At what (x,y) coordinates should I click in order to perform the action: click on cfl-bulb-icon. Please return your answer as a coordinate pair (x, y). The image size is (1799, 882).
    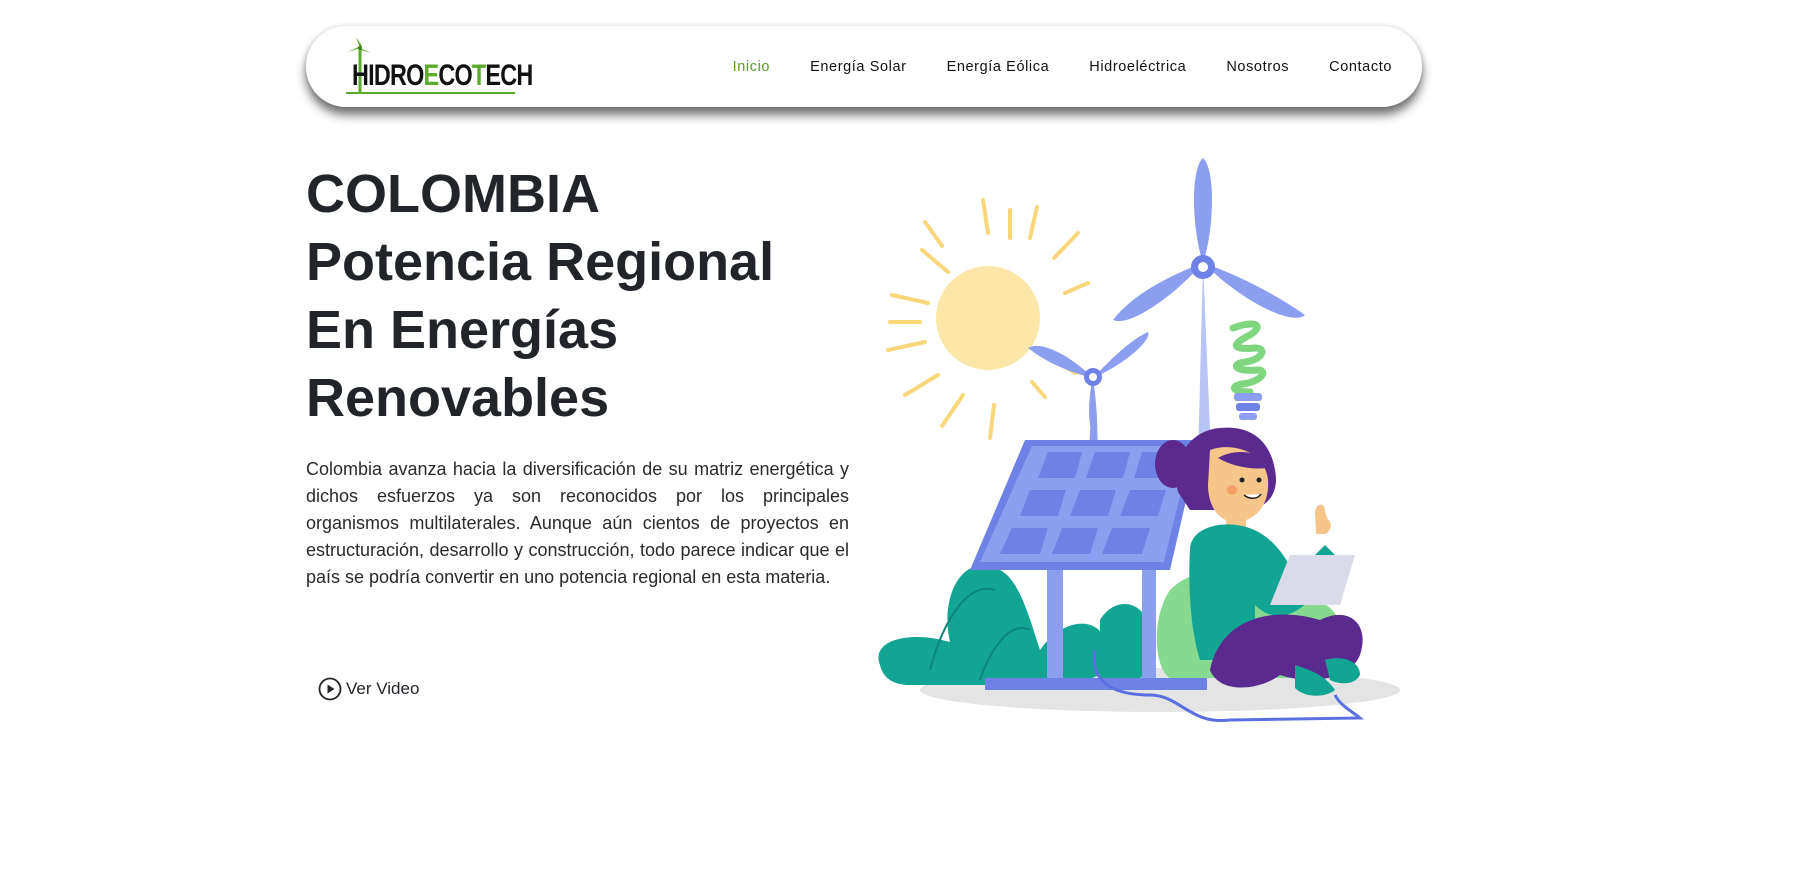
    Looking at the image, I should click on (1248, 370).